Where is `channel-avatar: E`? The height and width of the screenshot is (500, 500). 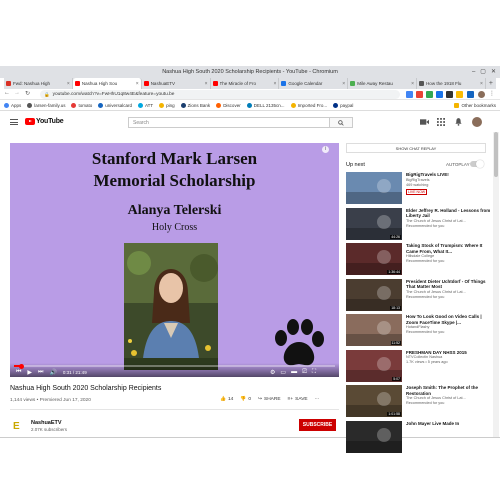 channel-avatar: E is located at coordinates (18, 425).